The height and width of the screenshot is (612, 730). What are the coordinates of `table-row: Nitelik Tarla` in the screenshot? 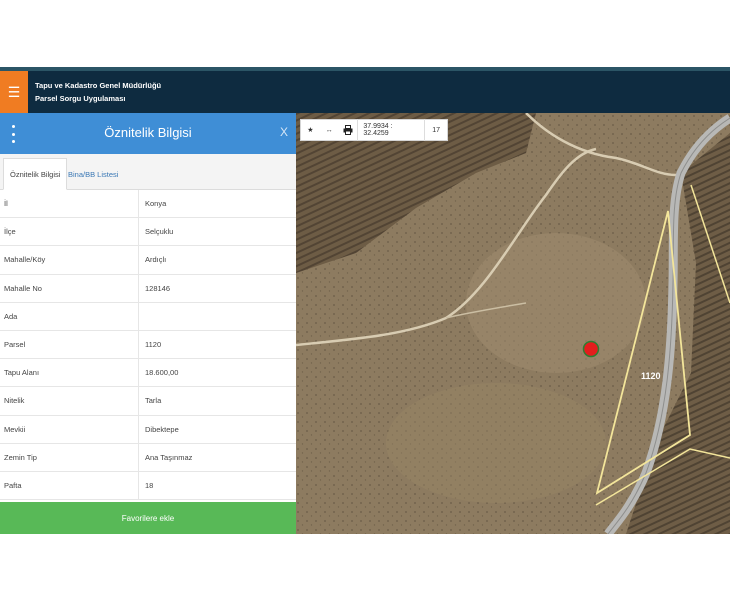 It's located at (148, 401).